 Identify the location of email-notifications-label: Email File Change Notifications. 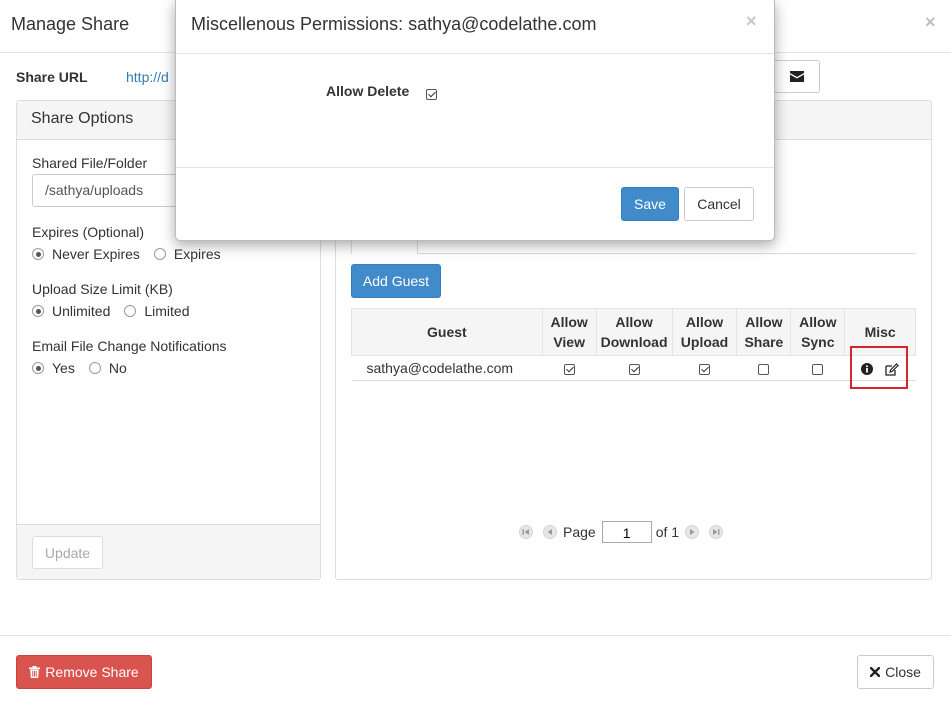
(129, 346).